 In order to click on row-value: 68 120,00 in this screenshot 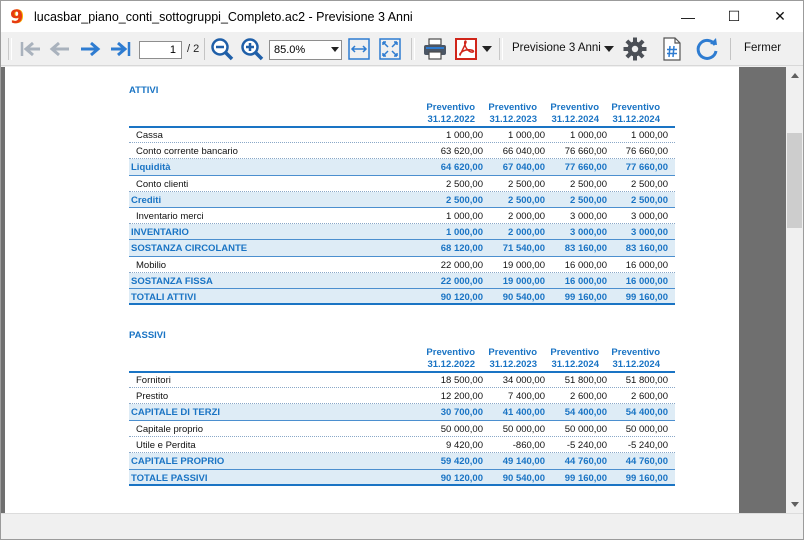, I will do `click(461, 248)`.